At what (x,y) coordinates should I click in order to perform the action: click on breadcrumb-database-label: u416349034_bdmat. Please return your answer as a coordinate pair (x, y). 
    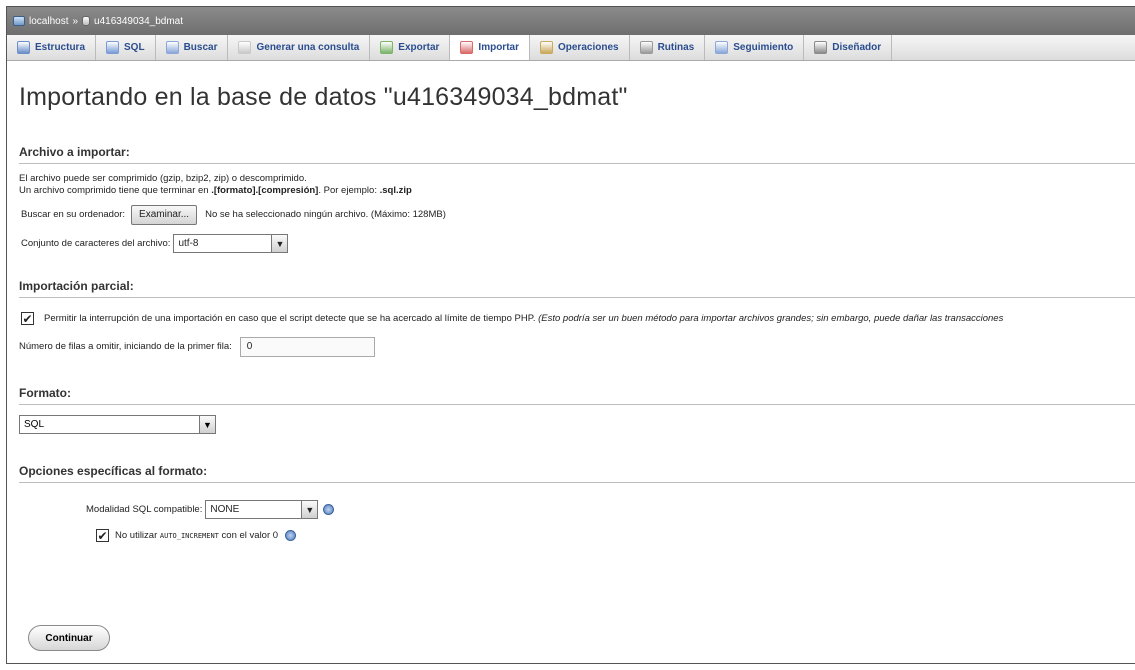
    Looking at the image, I should click on (138, 21).